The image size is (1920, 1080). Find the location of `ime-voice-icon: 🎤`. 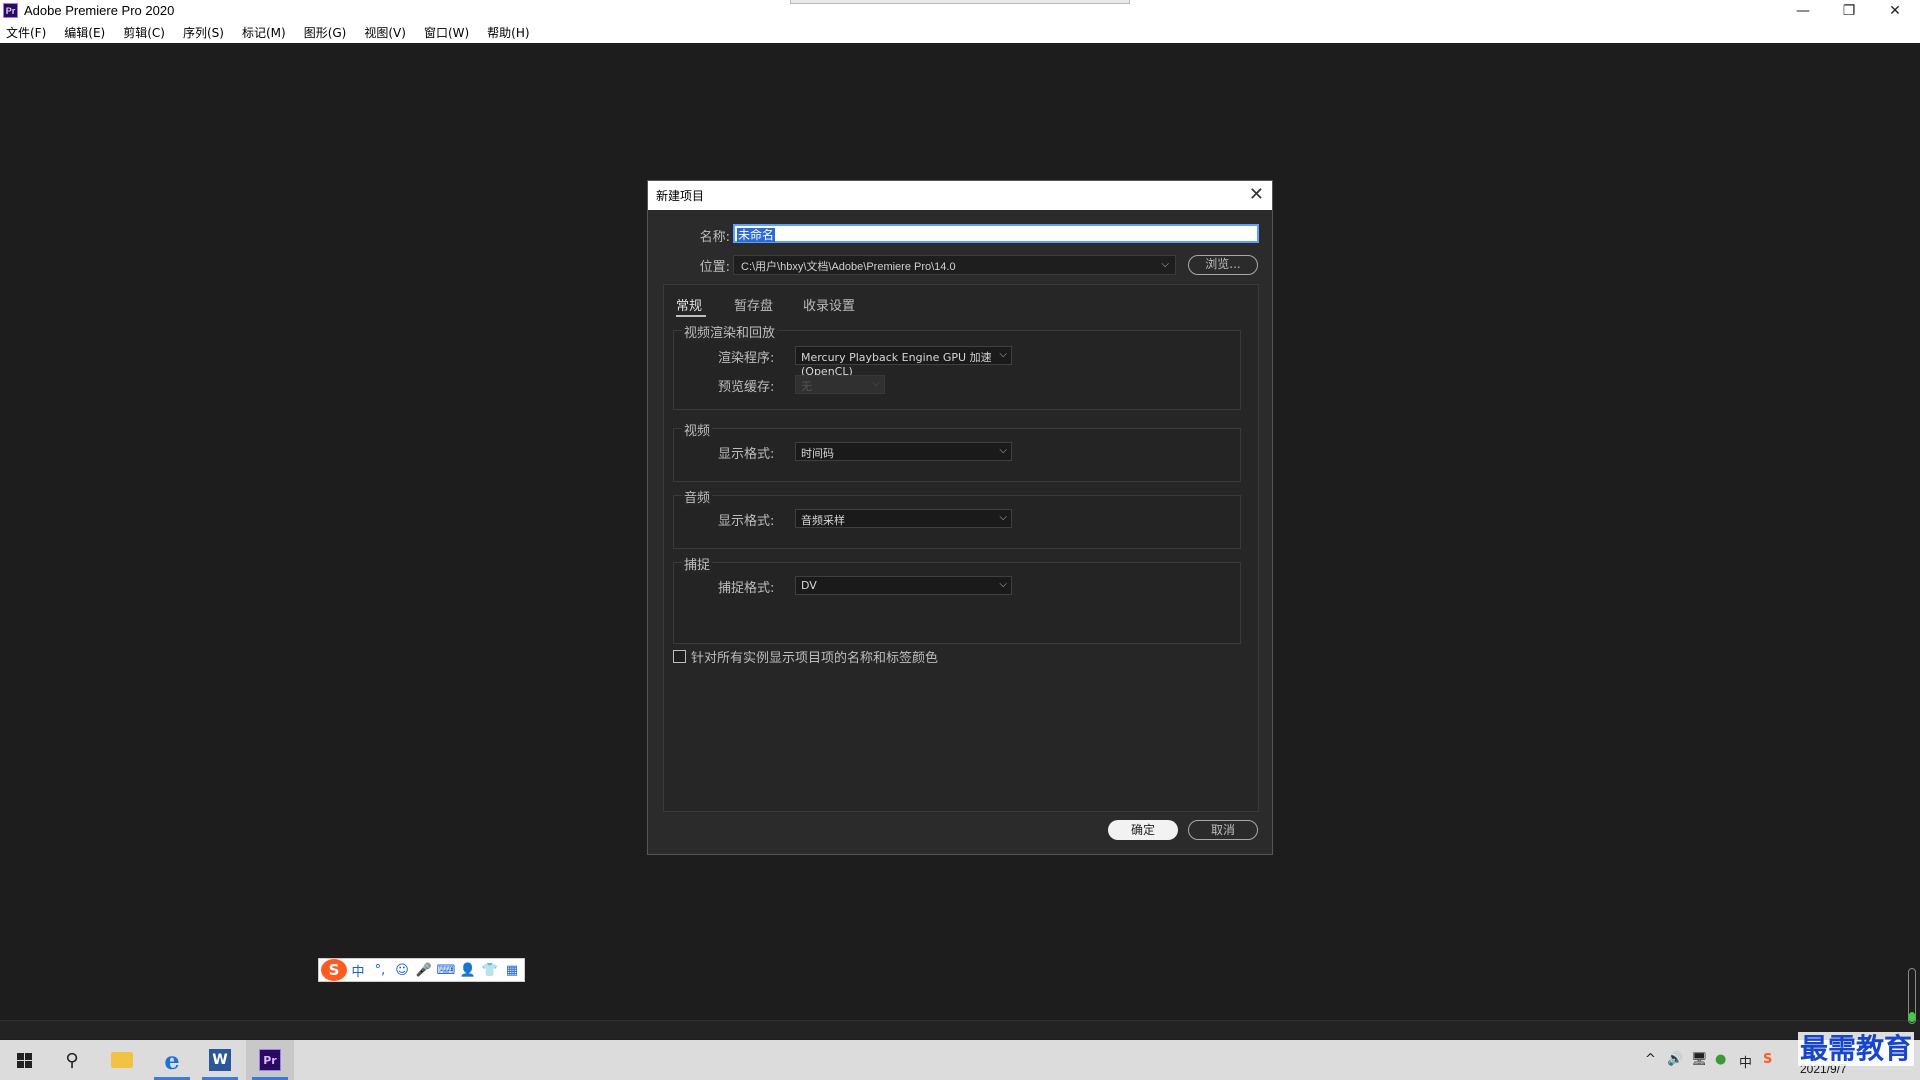

ime-voice-icon: 🎤 is located at coordinates (424, 970).